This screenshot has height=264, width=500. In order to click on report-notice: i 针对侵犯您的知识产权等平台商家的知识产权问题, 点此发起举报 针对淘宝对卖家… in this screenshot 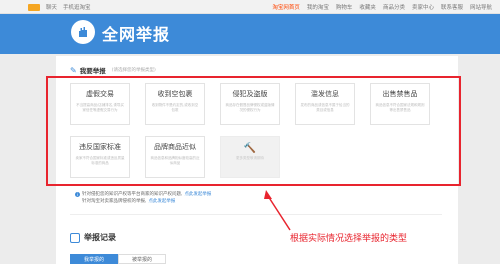, I will do `click(143, 198)`.